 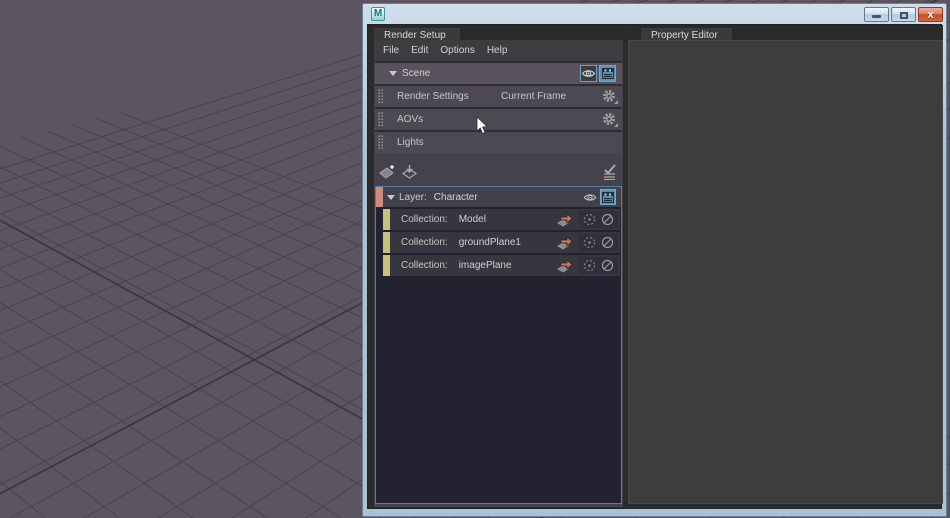 I want to click on layer-renderable-button, so click(x=608, y=197).